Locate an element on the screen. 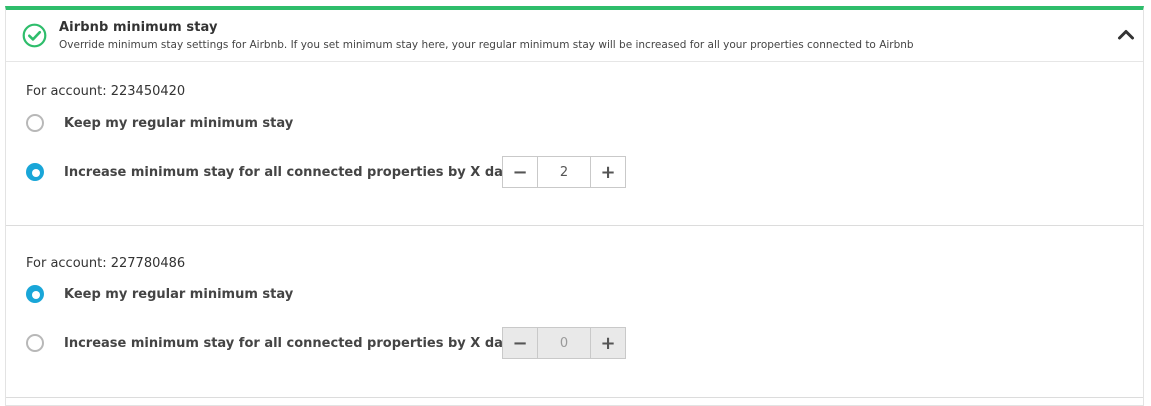 The image size is (1151, 406). account-label: For account: 227780486 is located at coordinates (106, 263).